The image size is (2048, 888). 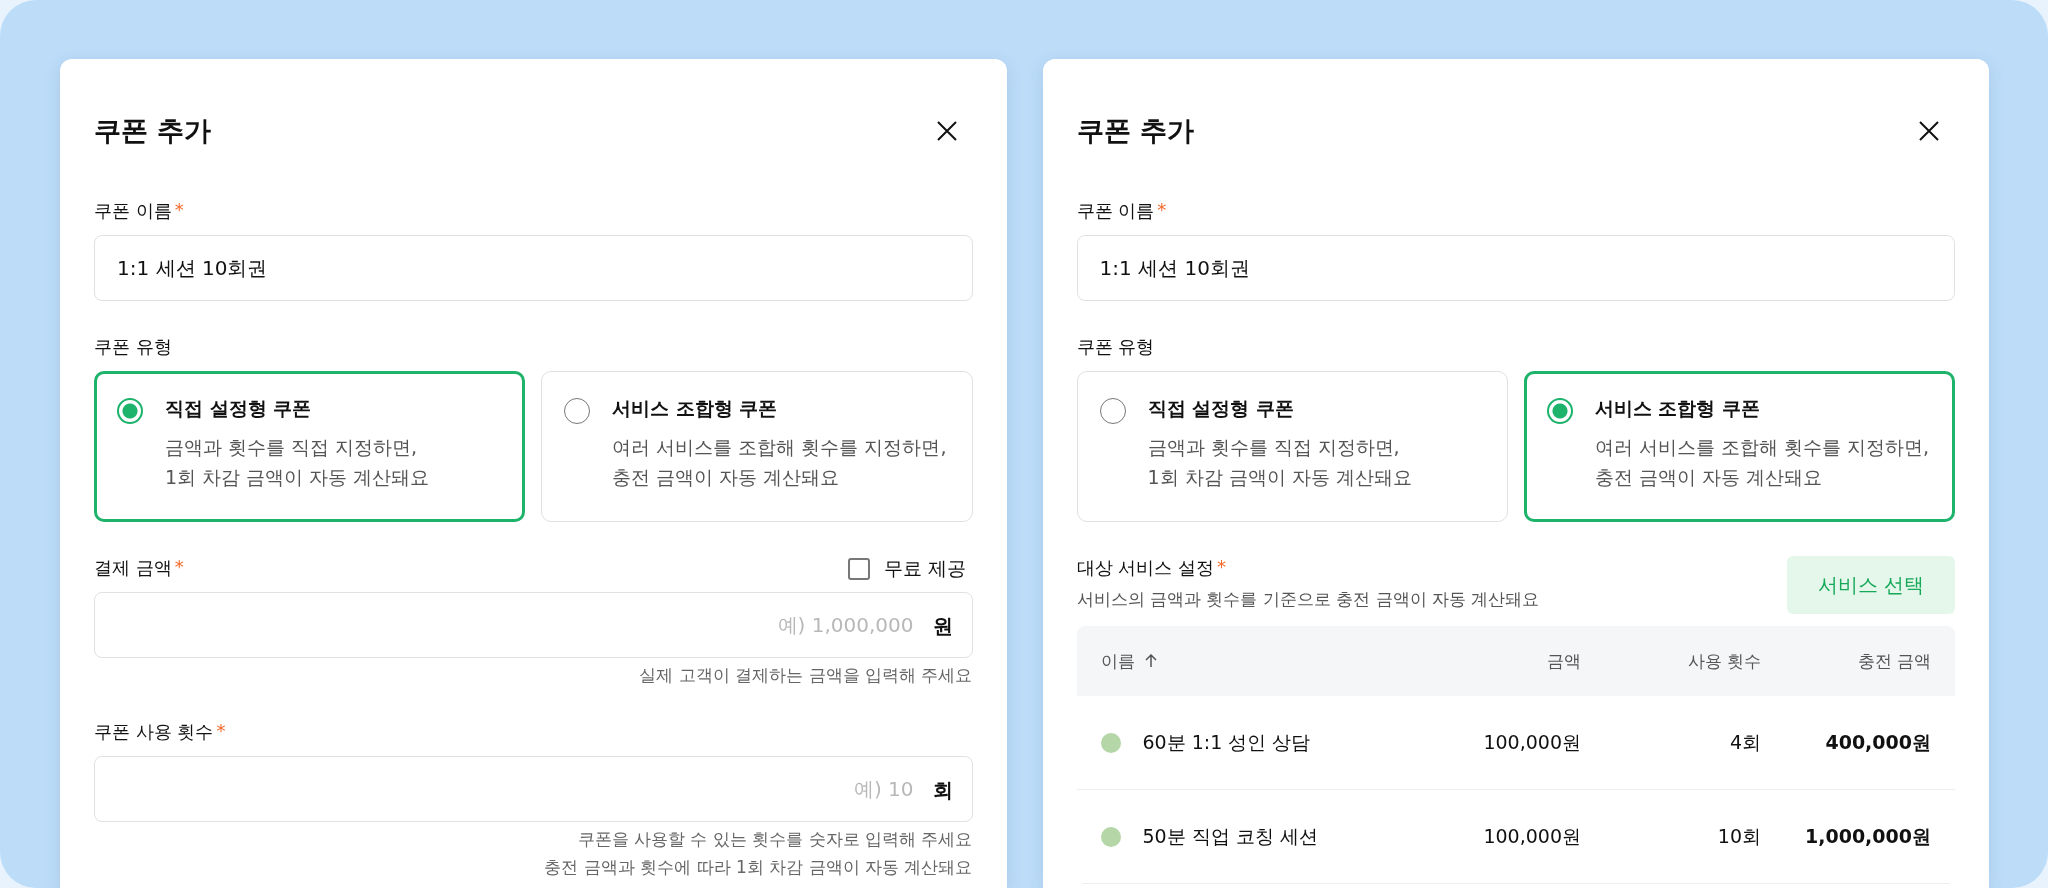 I want to click on field-label: 대상 서비스 설정, so click(x=1145, y=568).